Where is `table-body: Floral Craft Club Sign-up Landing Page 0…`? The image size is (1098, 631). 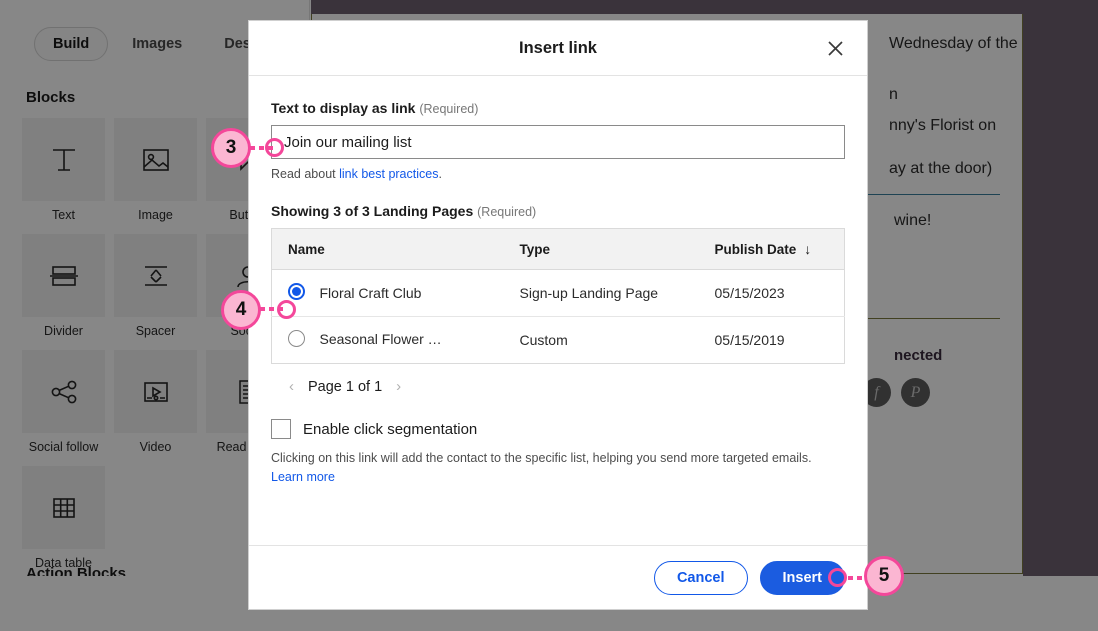
table-body: Floral Craft Club Sign-up Landing Page 0… is located at coordinates (558, 316).